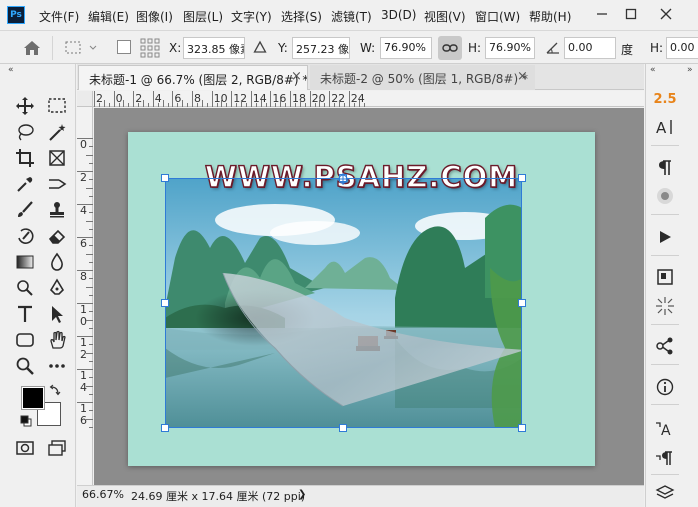 This screenshot has height=507, width=698. What do you see at coordinates (57, 184) in the screenshot?
I see `spot-healing-icon` at bounding box center [57, 184].